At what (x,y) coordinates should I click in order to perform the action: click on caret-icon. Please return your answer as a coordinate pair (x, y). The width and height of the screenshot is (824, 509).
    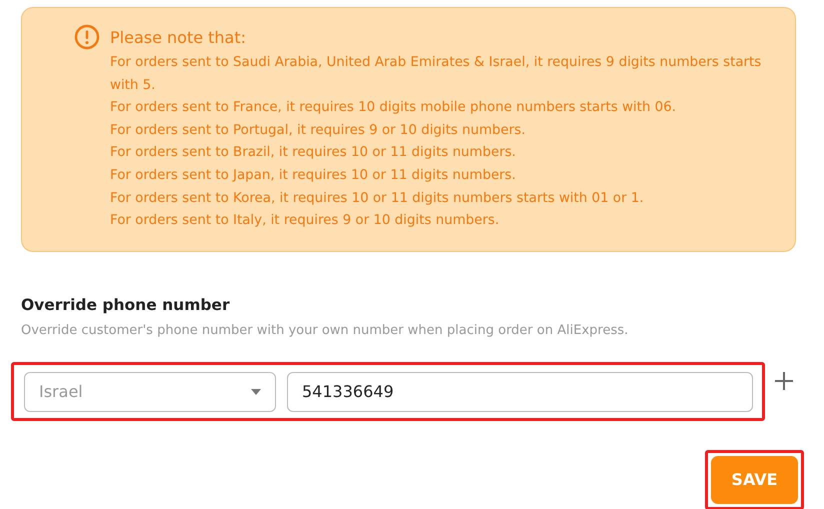
    Looking at the image, I should click on (256, 391).